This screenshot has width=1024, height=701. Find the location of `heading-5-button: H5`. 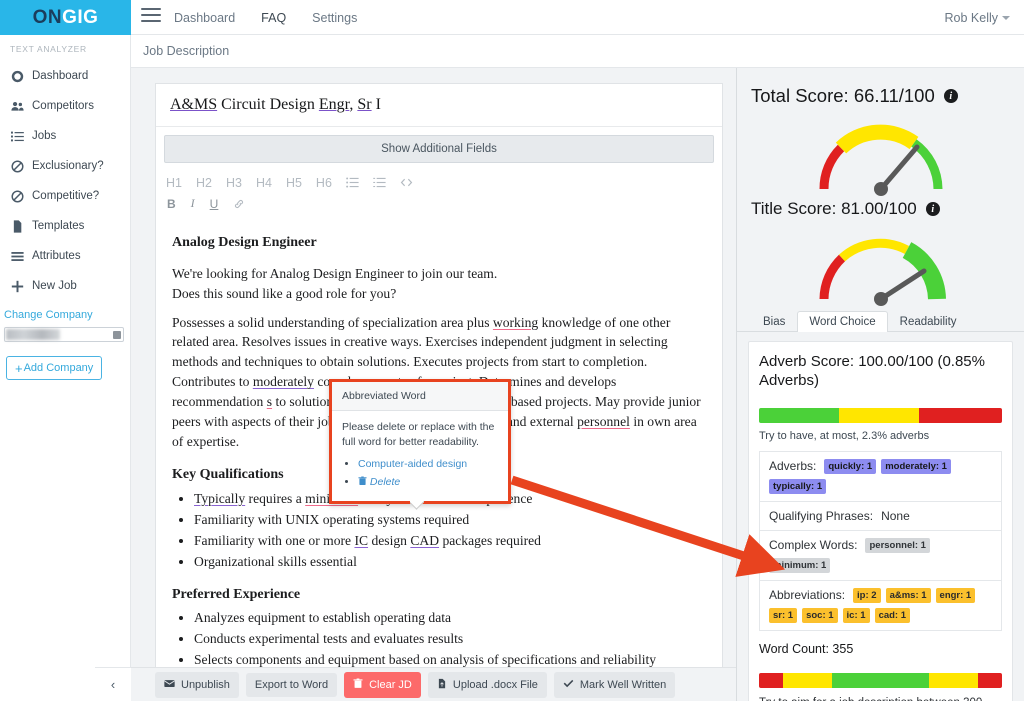

heading-5-button: H5 is located at coordinates (294, 183).